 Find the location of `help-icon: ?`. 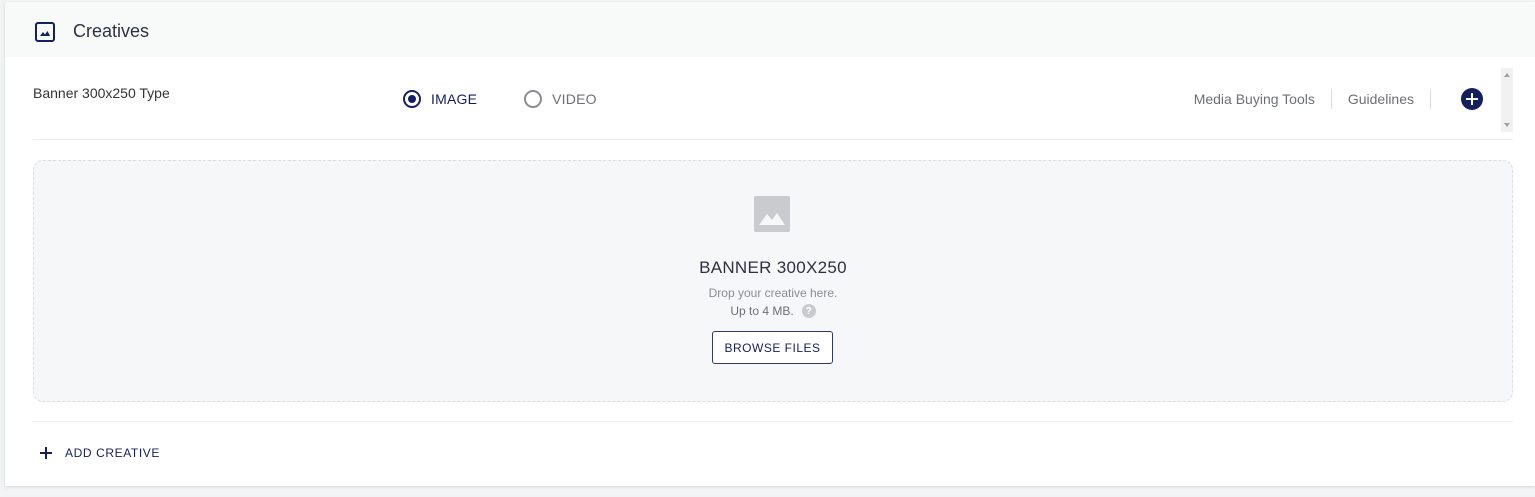

help-icon: ? is located at coordinates (808, 311).